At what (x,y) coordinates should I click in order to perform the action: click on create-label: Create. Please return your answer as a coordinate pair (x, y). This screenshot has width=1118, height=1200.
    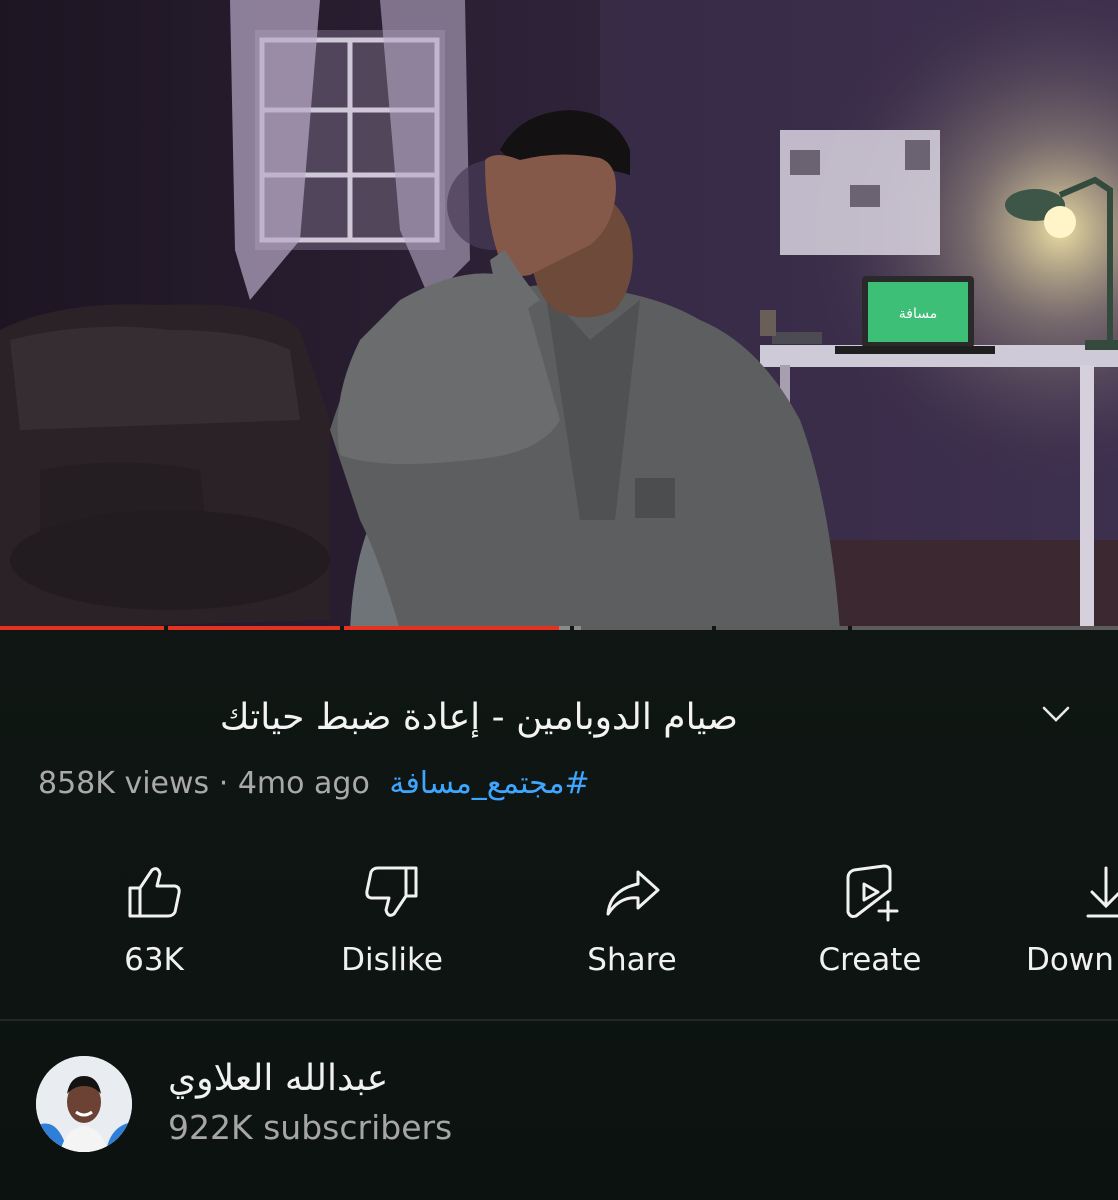
    Looking at the image, I should click on (870, 960).